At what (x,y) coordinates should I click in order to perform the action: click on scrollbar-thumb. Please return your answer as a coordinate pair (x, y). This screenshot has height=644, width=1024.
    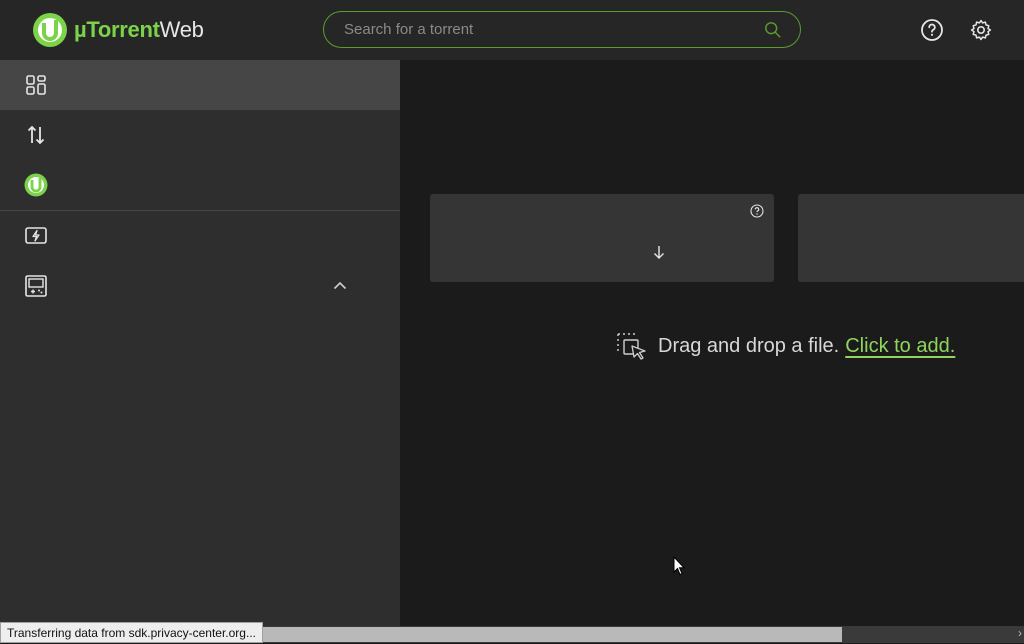
    Looking at the image, I should click on (552, 634).